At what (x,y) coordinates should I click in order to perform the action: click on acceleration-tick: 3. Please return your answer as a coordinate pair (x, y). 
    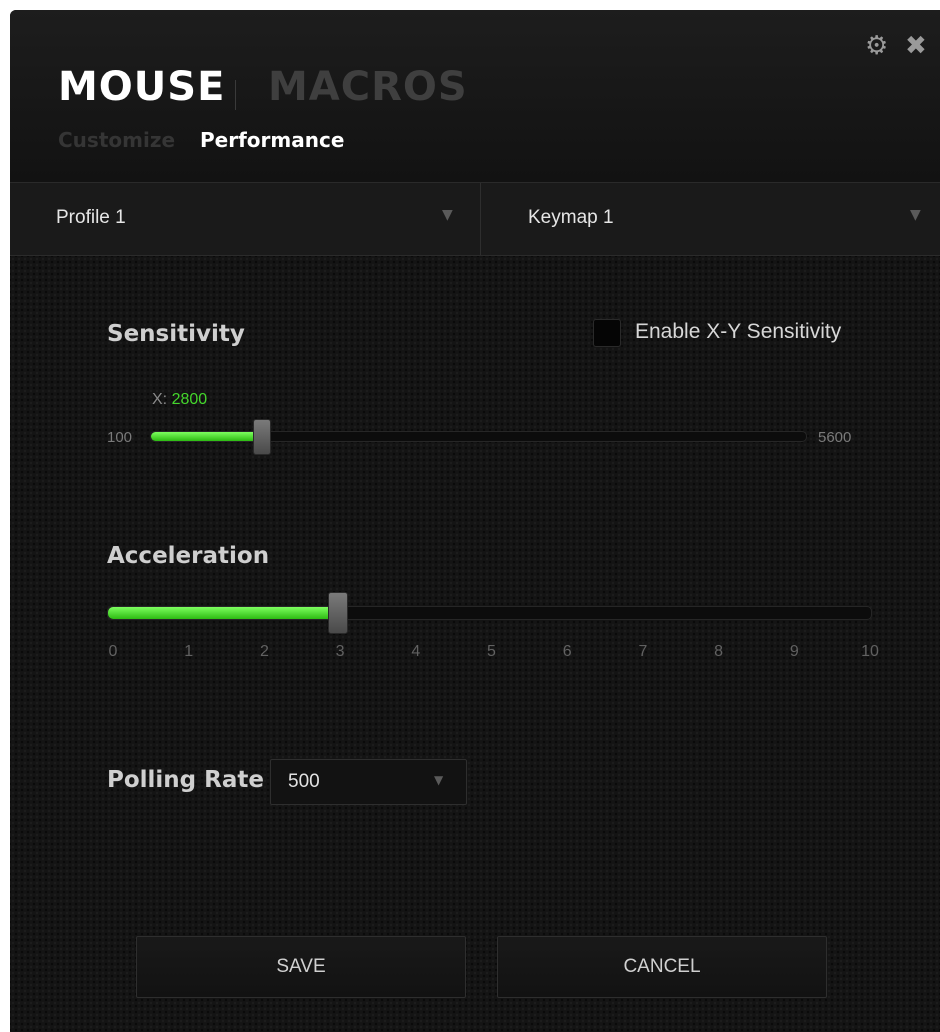
    Looking at the image, I should click on (340, 651).